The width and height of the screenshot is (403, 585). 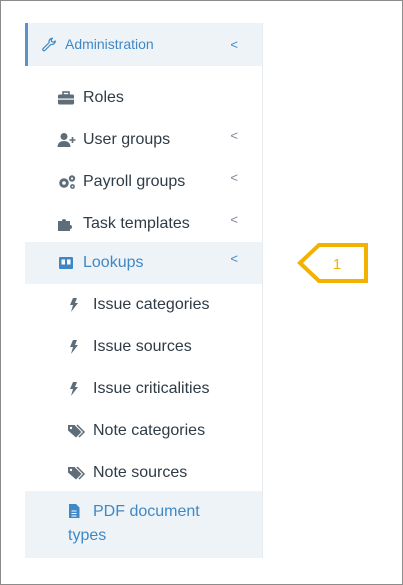 I want to click on sidebar-item-user-groups: User groups <, so click(x=143, y=140).